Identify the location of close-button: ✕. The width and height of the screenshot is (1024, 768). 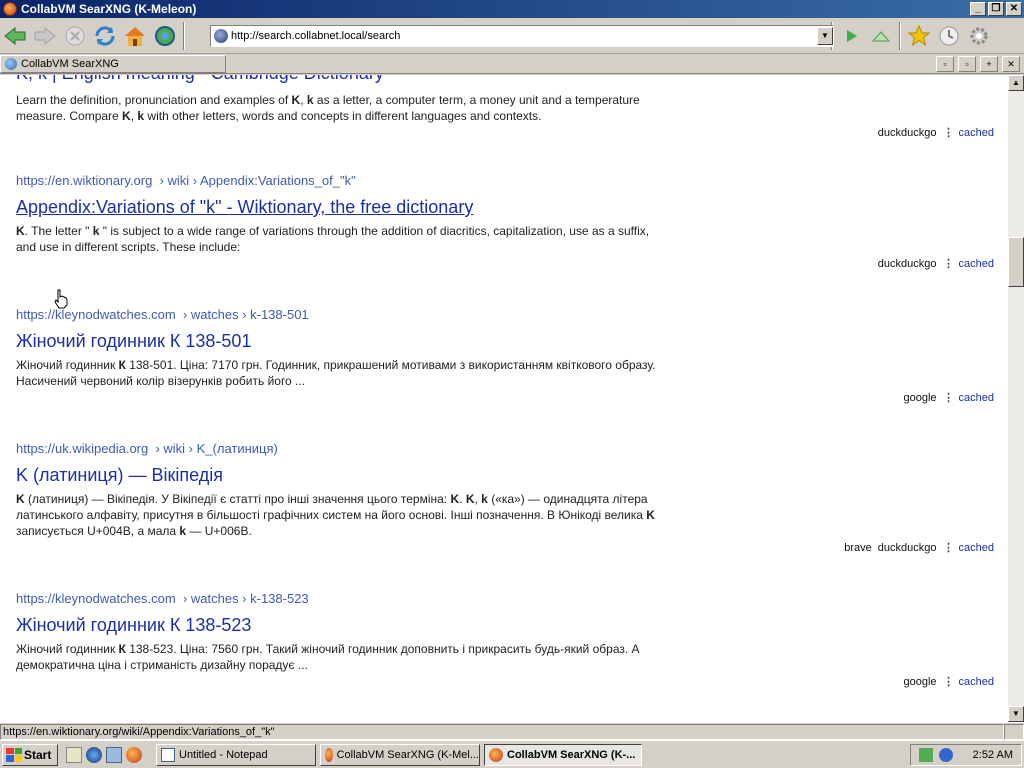
(1014, 9).